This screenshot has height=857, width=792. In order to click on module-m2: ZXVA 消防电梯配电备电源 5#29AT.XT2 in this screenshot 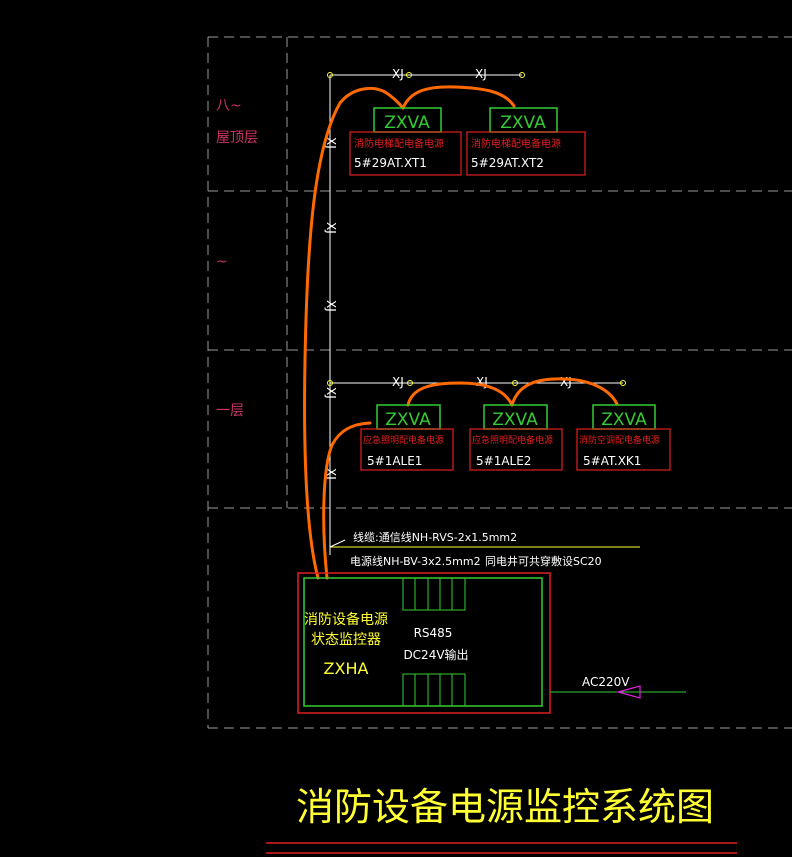, I will do `click(526, 141)`.